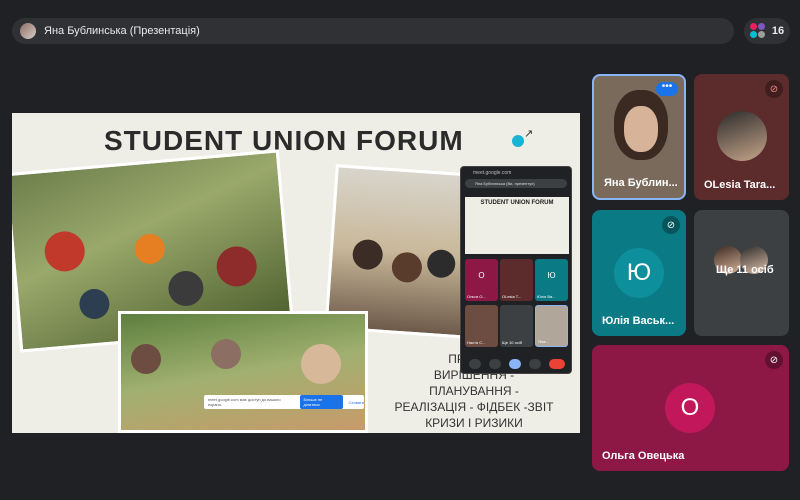 The width and height of the screenshot is (800, 500). I want to click on mini-slide-preview: STUDENT UNION FORUM, so click(517, 225).